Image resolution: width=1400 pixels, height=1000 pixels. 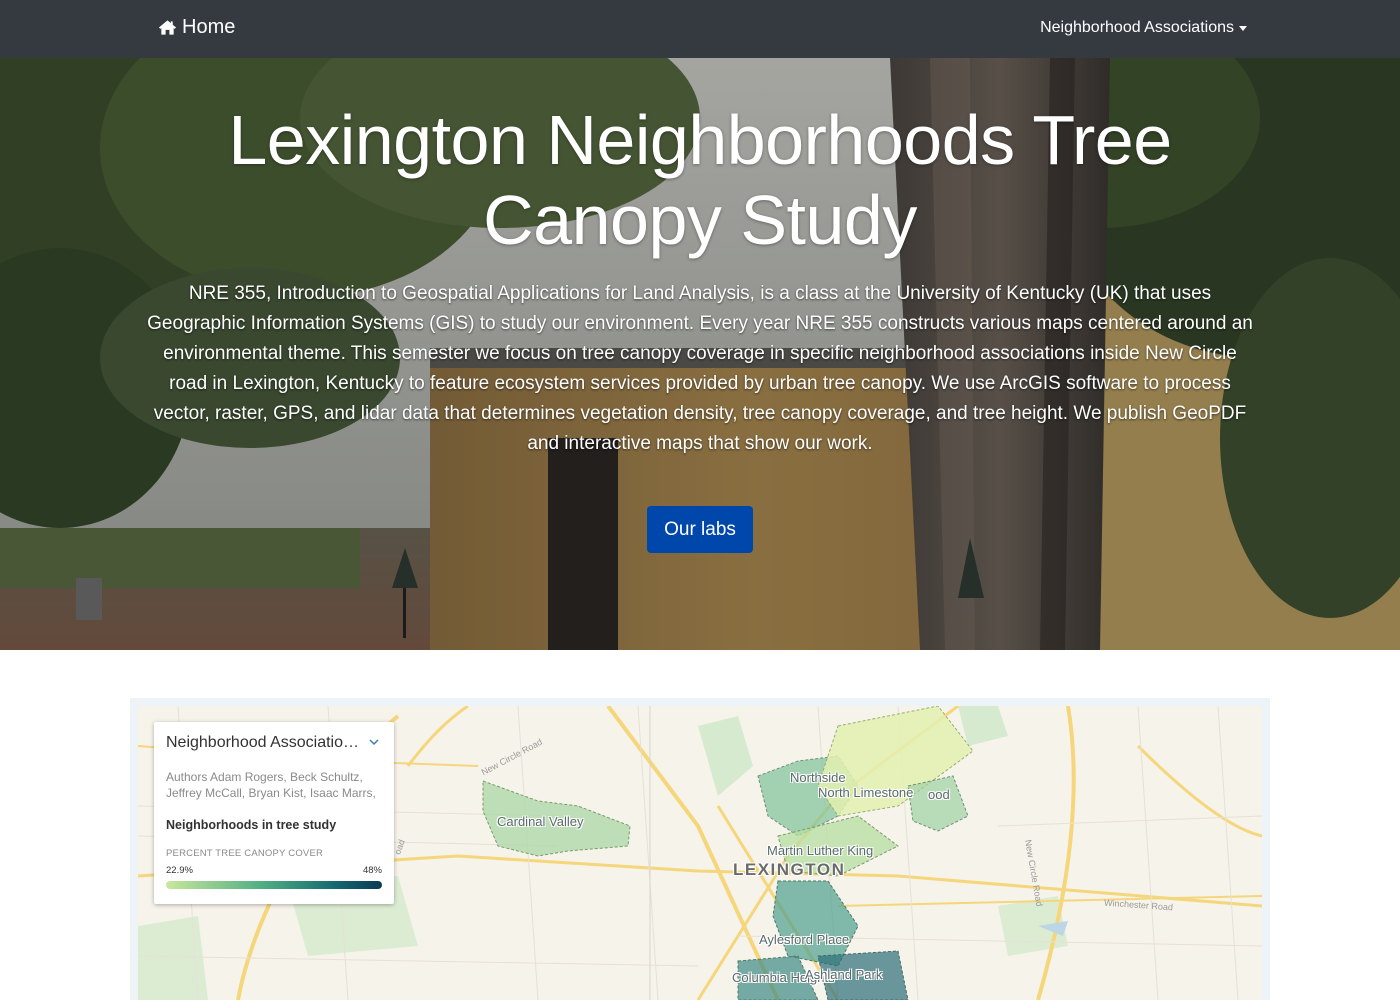 I want to click on page-title-line-2: Canopy Study, so click(x=700, y=220).